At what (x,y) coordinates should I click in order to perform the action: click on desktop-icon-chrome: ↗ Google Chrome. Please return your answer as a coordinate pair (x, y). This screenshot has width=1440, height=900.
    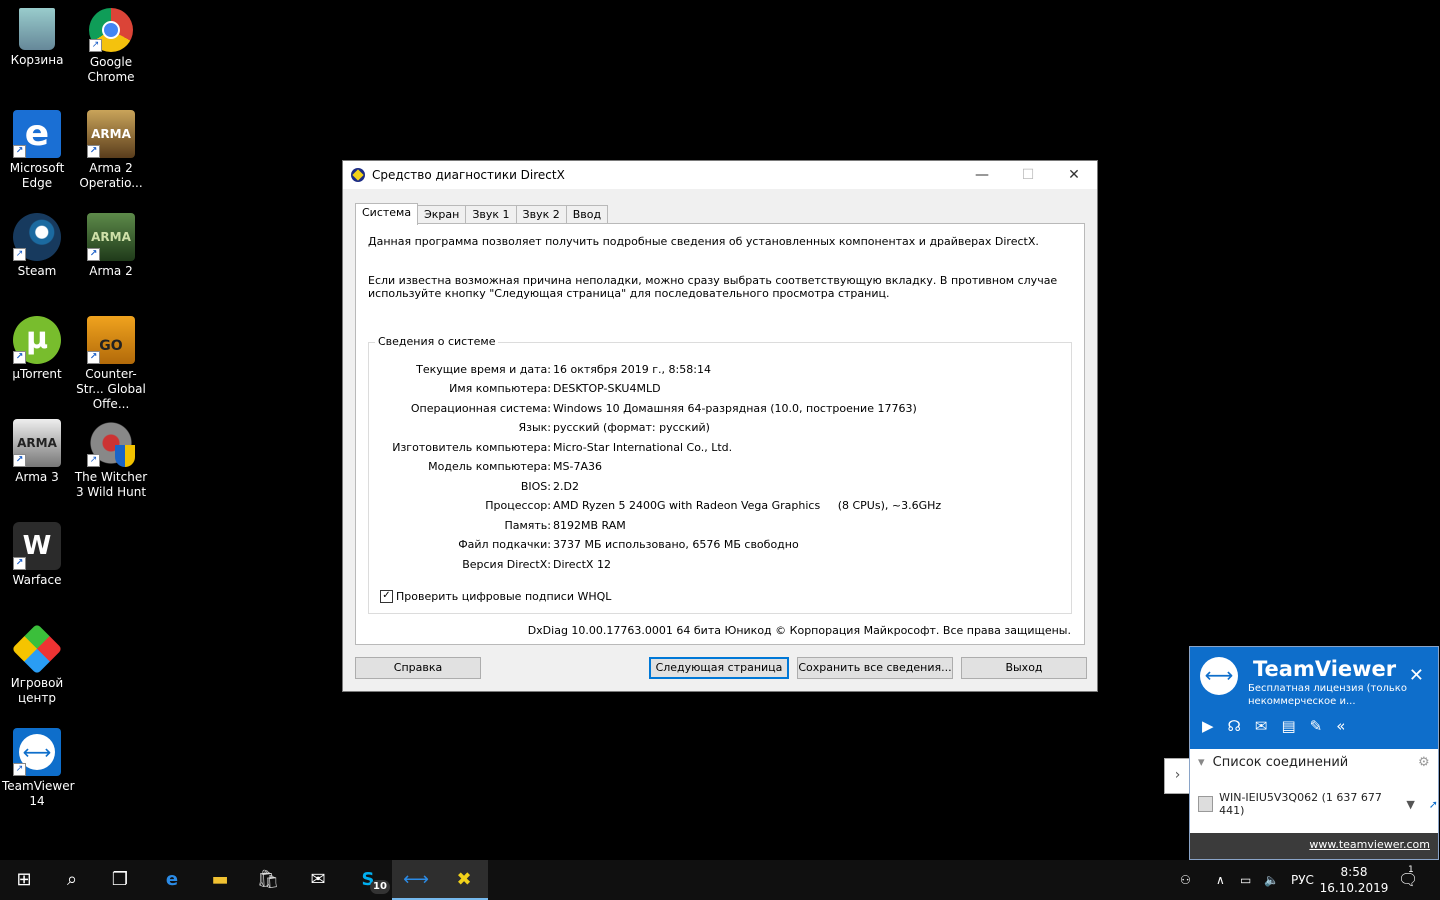
    Looking at the image, I should click on (111, 46).